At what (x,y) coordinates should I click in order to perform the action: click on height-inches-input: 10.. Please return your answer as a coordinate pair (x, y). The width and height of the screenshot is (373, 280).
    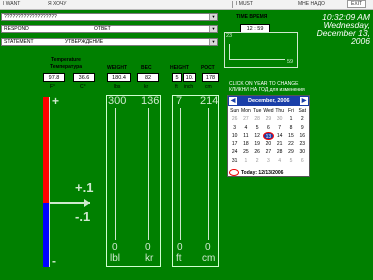
    Looking at the image, I should click on (189, 77).